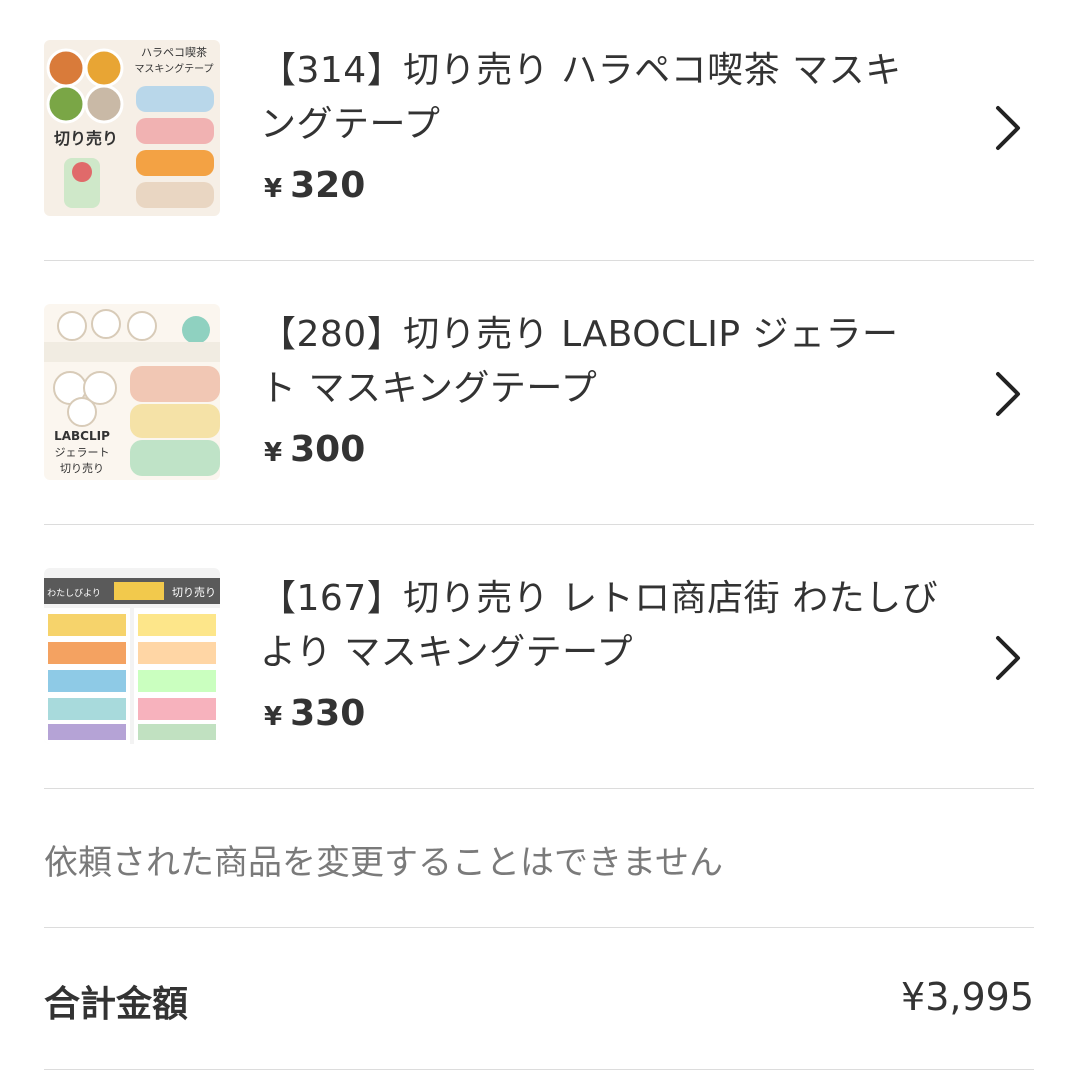 This screenshot has width=1079, height=1080. Describe the element at coordinates (132, 128) in the screenshot. I see `product-thumbnail: ハラペコ喫茶 マスキングテープ 切り売り` at that location.